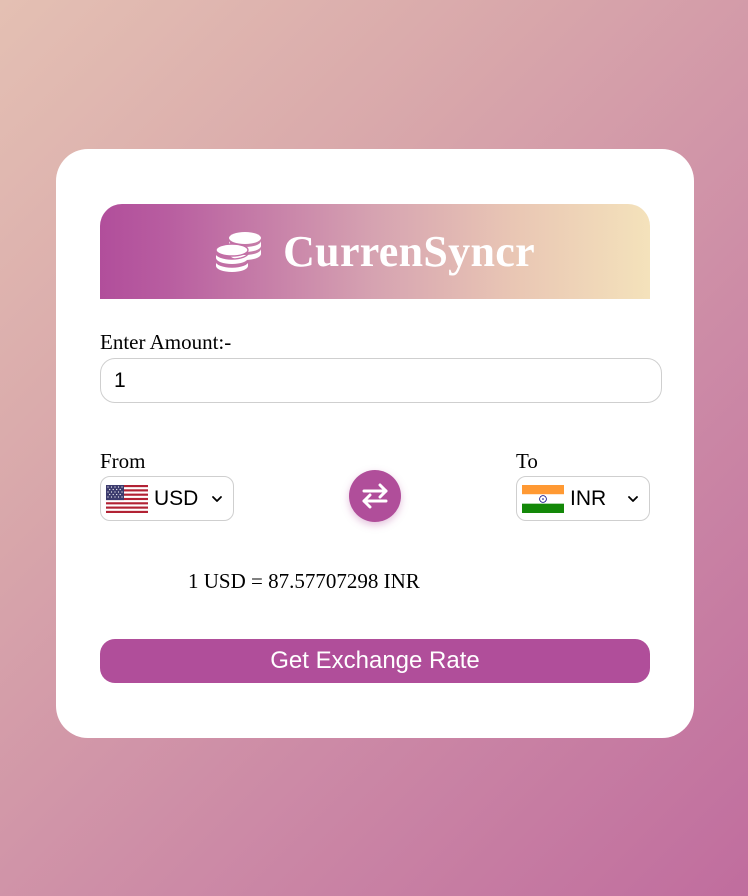  Describe the element at coordinates (176, 498) in the screenshot. I see `from-currency-code: USD` at that location.